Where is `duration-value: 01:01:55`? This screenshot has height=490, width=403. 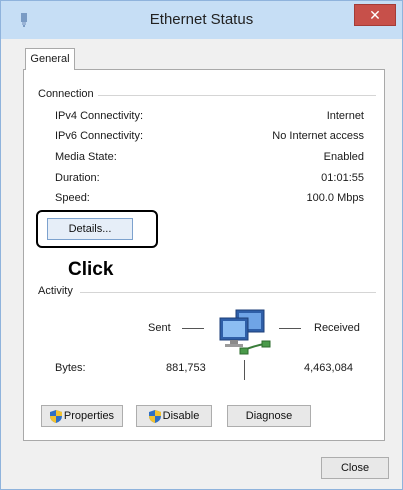 duration-value: 01:01:55 is located at coordinates (342, 178).